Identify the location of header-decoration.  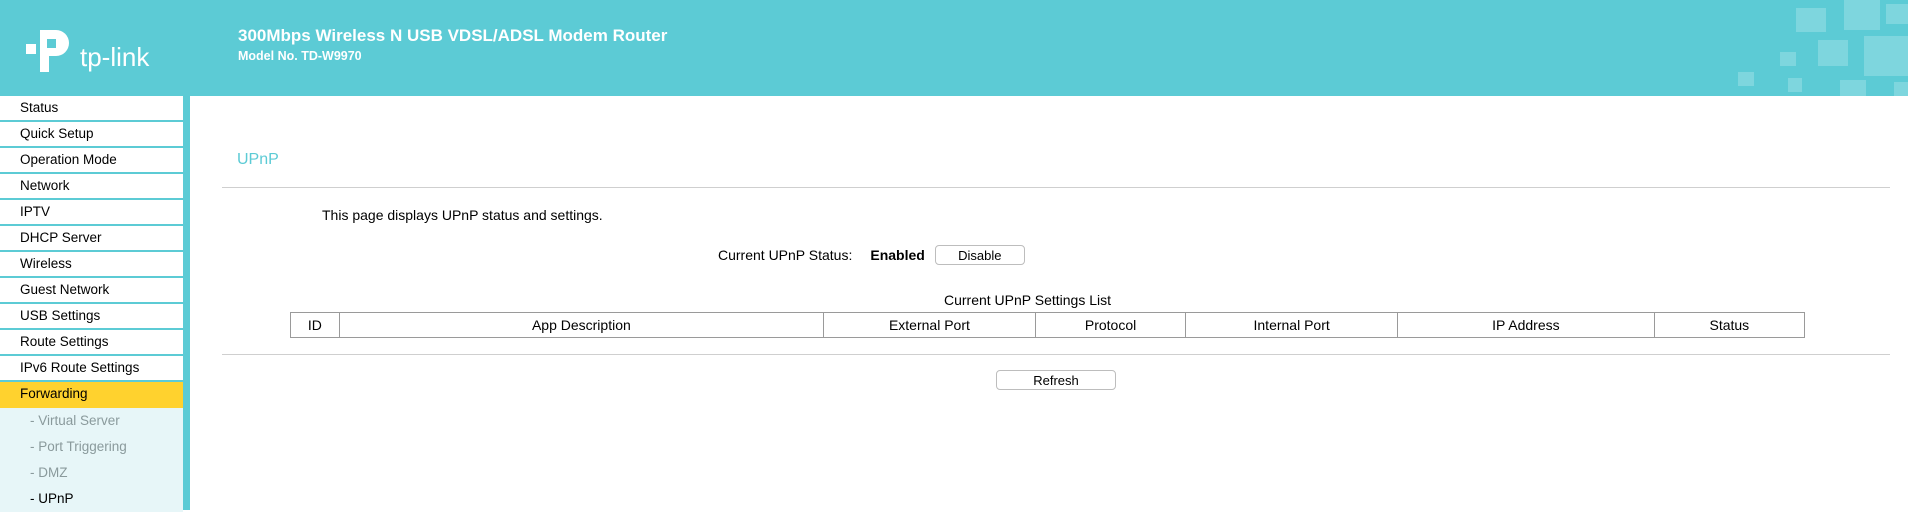
(1823, 48).